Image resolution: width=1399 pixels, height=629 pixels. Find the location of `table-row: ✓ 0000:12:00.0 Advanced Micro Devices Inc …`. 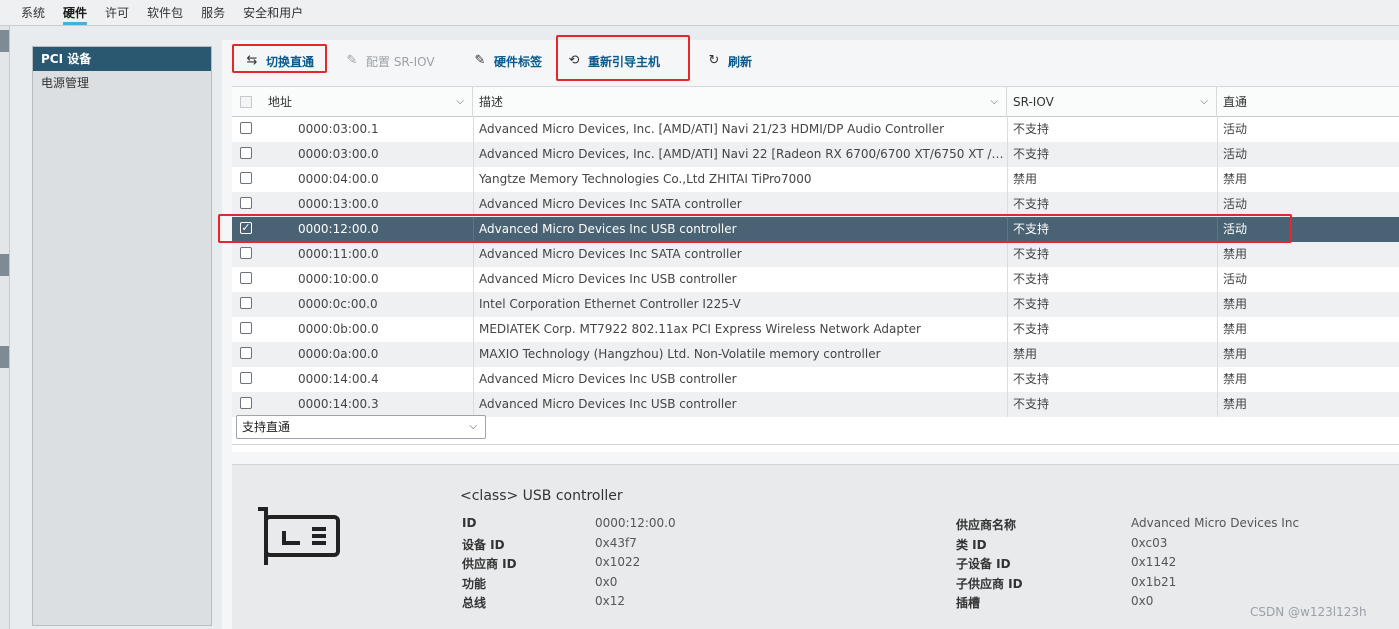

table-row: ✓ 0000:12:00.0 Advanced Micro Devices Inc … is located at coordinates (815, 229).